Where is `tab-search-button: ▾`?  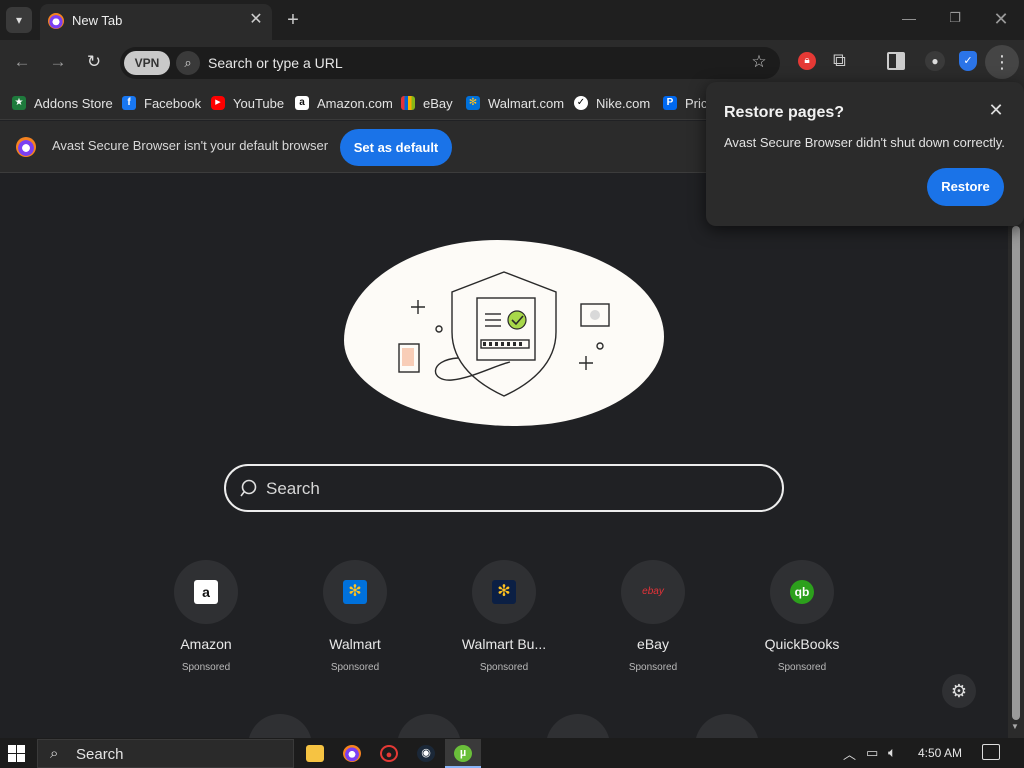 tab-search-button: ▾ is located at coordinates (19, 20).